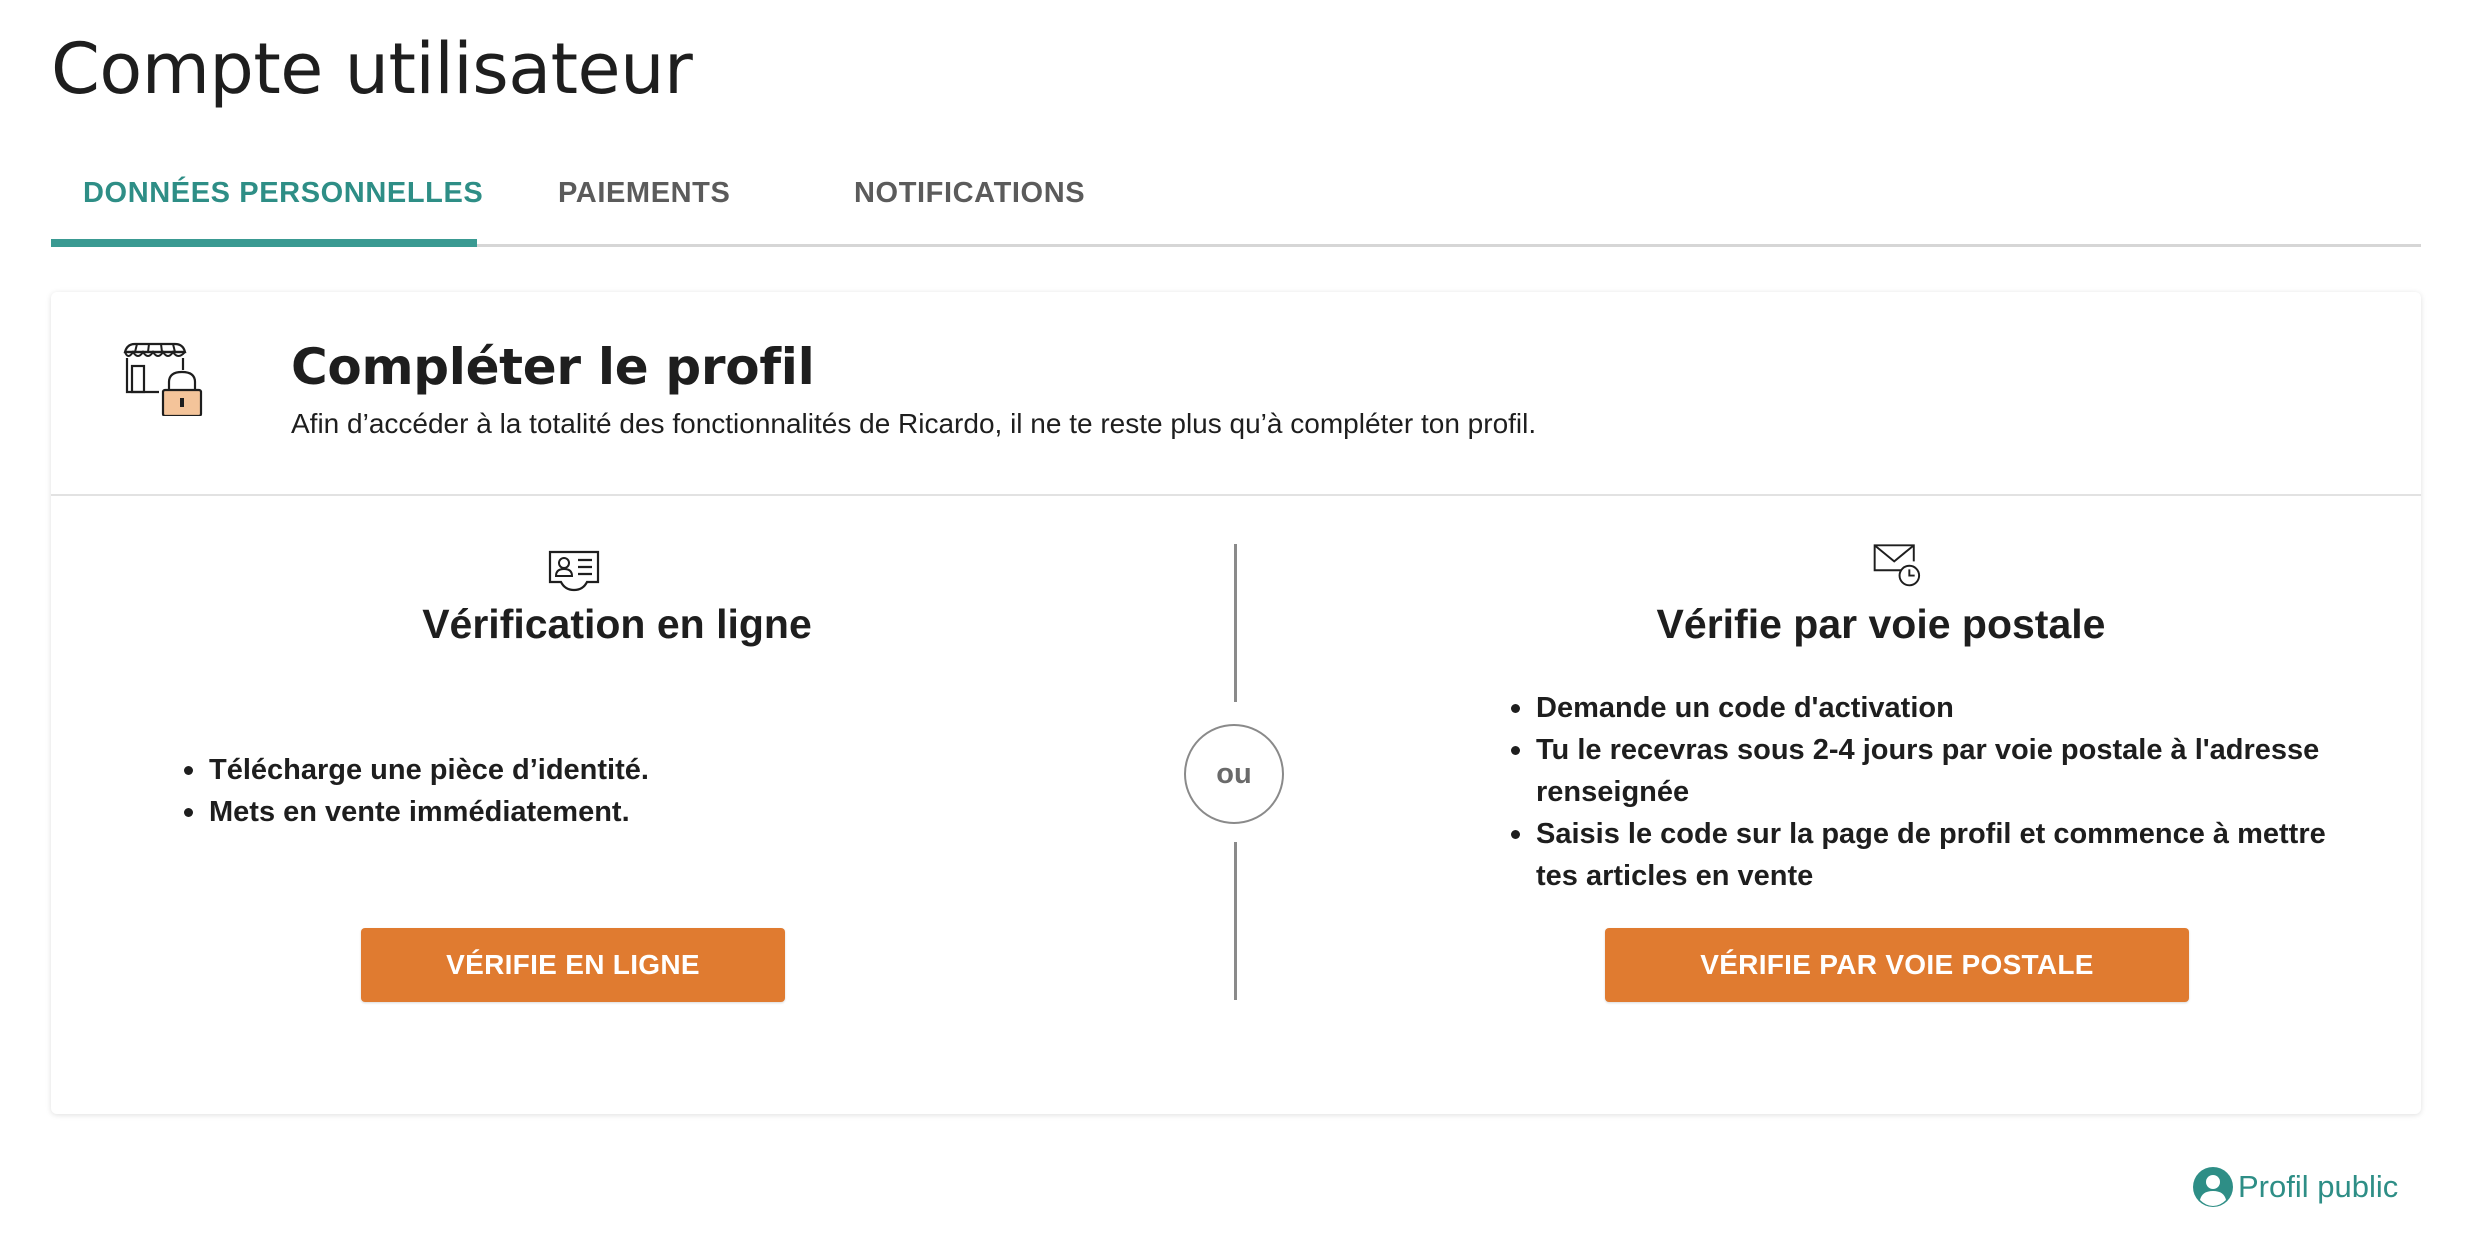 This screenshot has height=1240, width=2476. What do you see at coordinates (553, 367) in the screenshot?
I see `card-title: Compléter le profil` at bounding box center [553, 367].